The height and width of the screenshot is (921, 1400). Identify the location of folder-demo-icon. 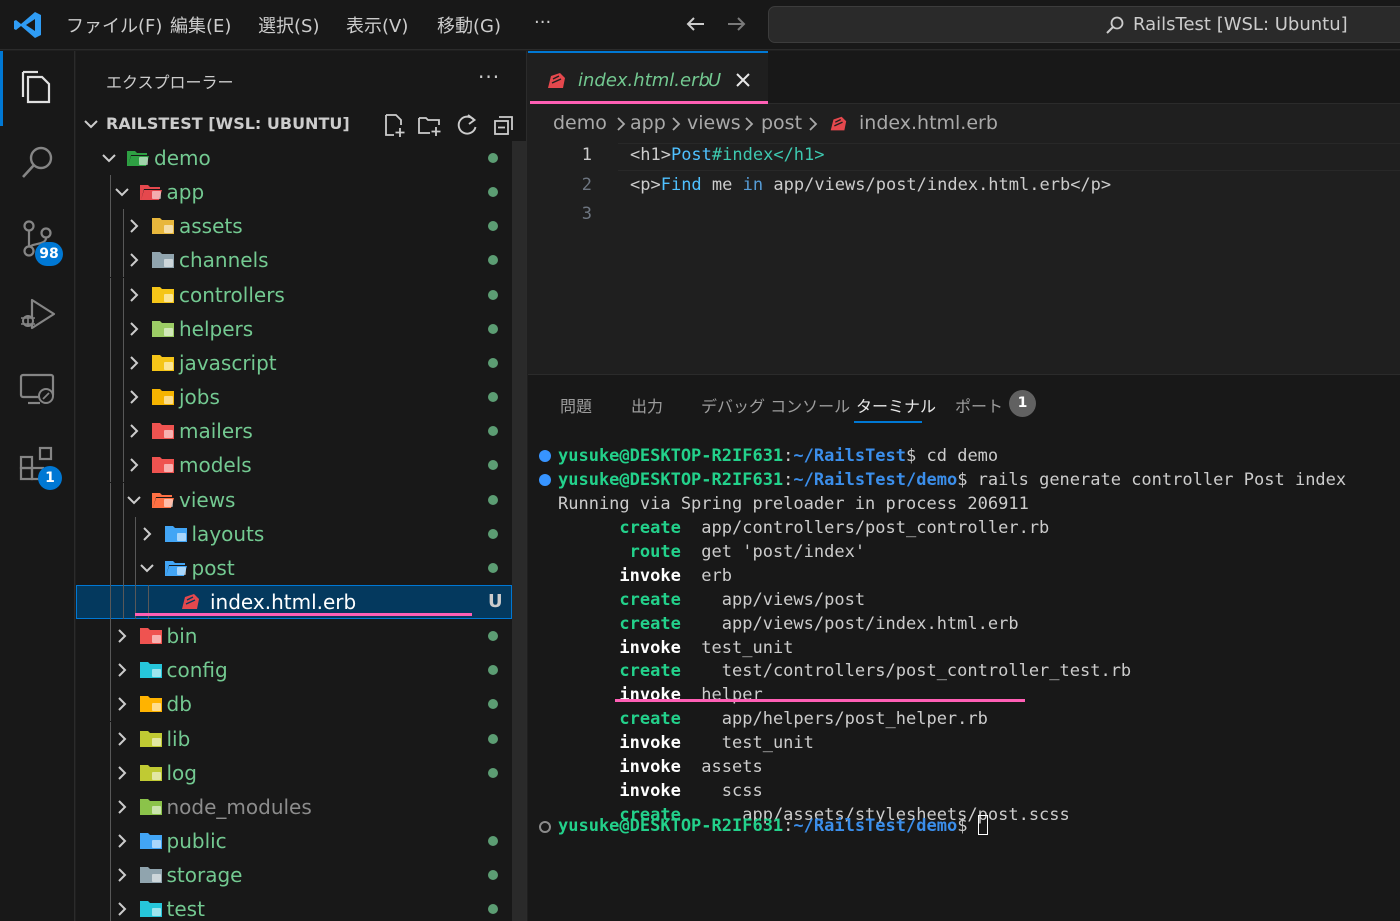
(138, 158).